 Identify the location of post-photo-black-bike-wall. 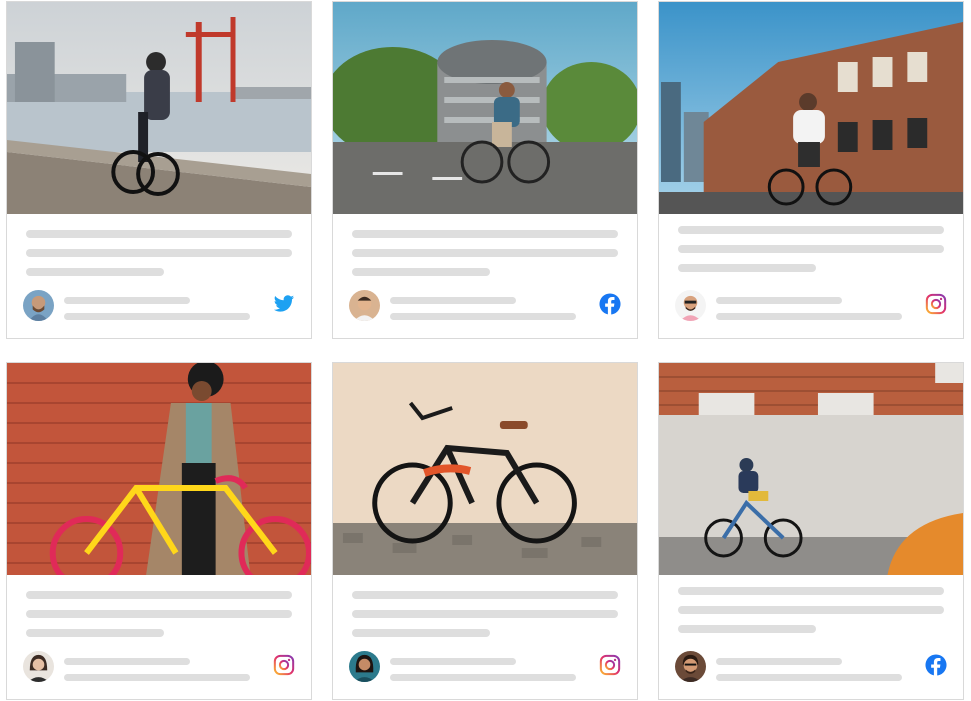
(485, 469).